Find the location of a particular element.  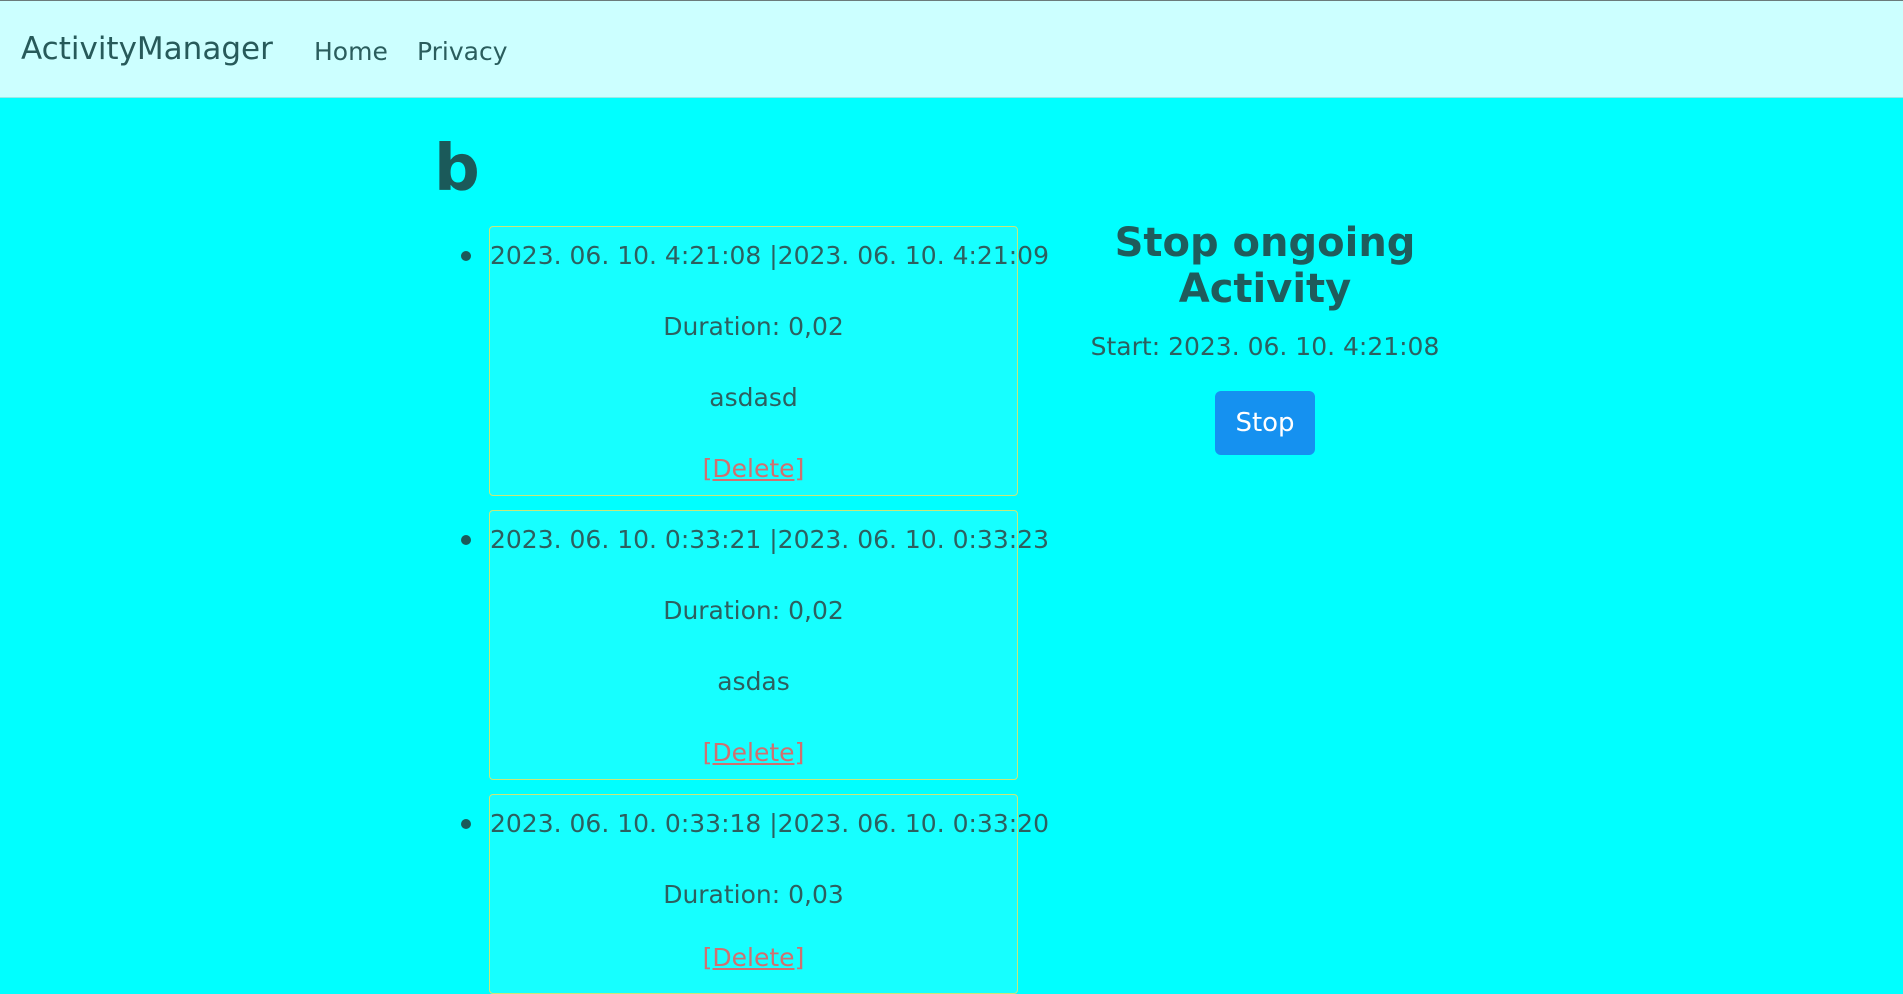

ongoing-start-time: Start: 2023. 06. 10. 4:21:08 is located at coordinates (1265, 346).